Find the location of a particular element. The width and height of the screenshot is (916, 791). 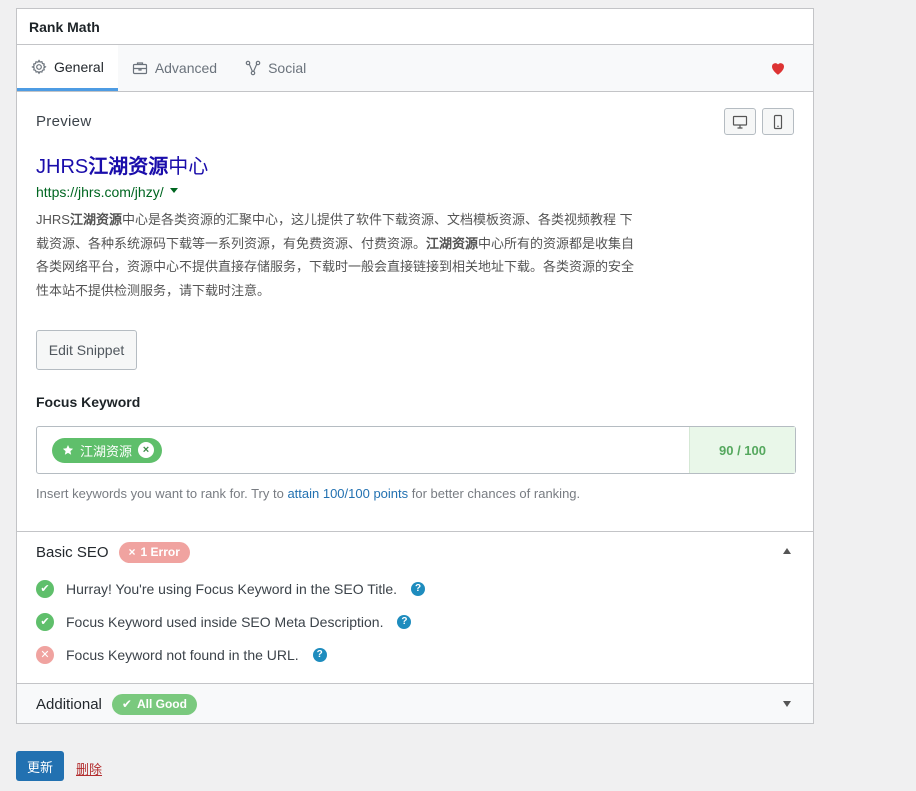

mobile-preview-button is located at coordinates (778, 121).